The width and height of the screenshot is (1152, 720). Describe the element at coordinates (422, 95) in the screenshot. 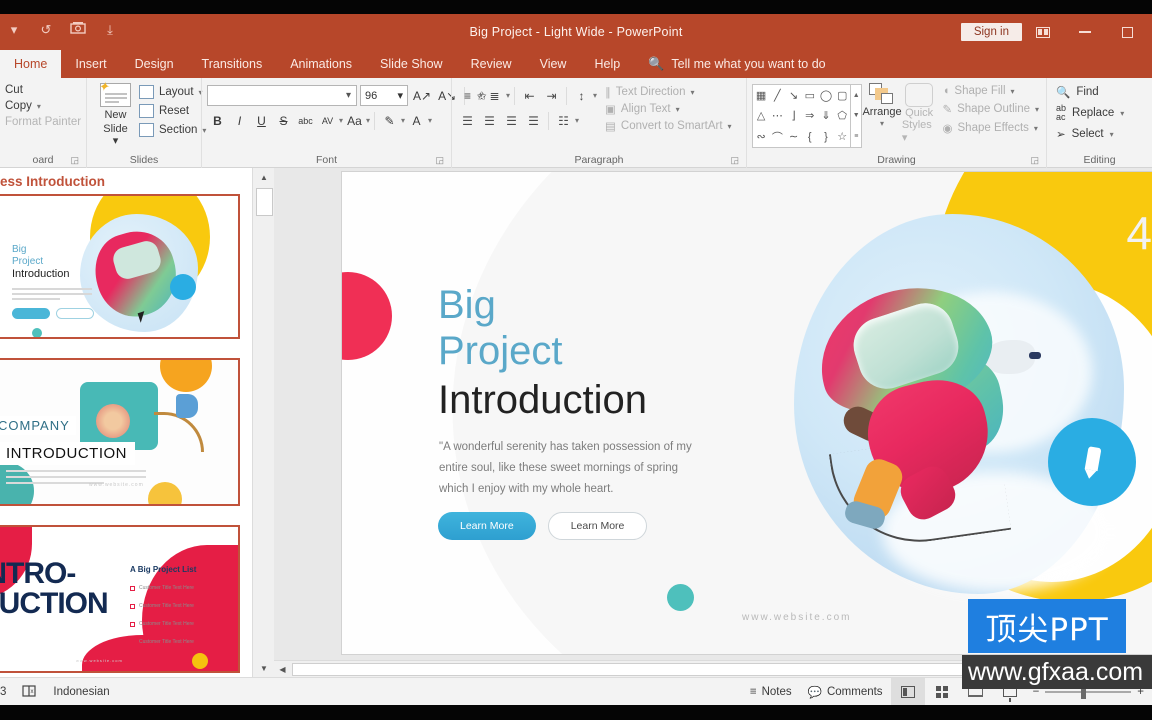

I see `increase-font-size-button: A↗` at that location.